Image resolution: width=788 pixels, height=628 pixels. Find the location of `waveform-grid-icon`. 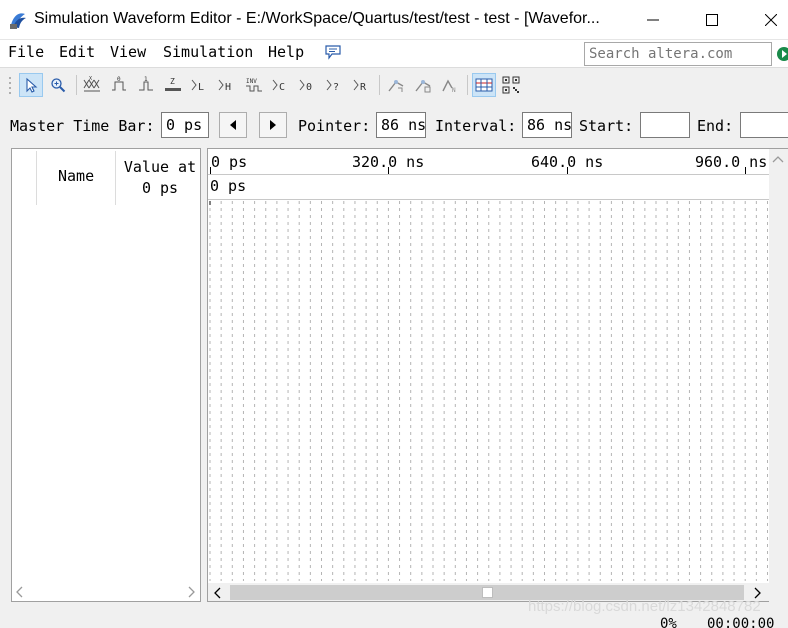

waveform-grid-icon is located at coordinates (484, 85).